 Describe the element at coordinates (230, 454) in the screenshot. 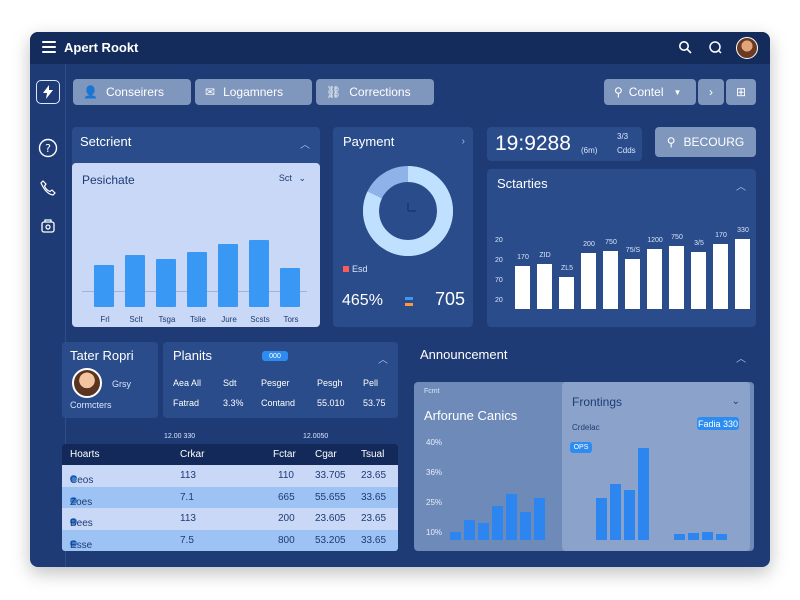

I see `table-header-row: Hoarts Crkar Fctar Cgar Tsual` at that location.